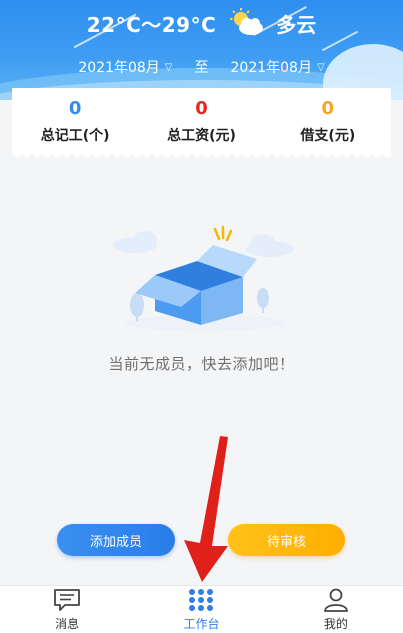 The height and width of the screenshot is (633, 403). What do you see at coordinates (201, 600) in the screenshot?
I see `grid-icon` at bounding box center [201, 600].